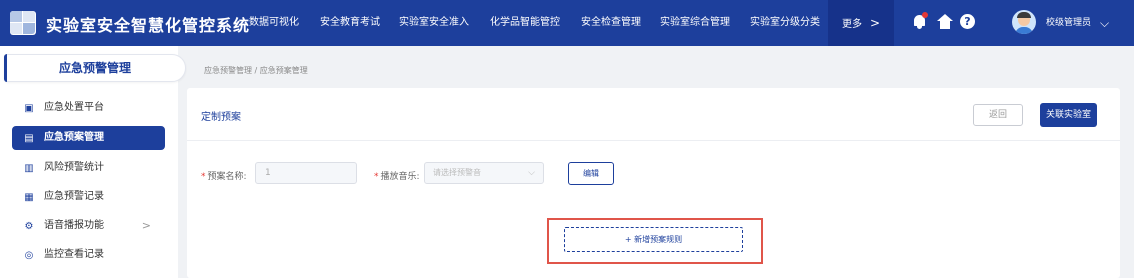 This screenshot has height=278, width=1134. What do you see at coordinates (785, 23) in the screenshot?
I see `nav-item-lab-classification: 实验室分级分类` at bounding box center [785, 23].